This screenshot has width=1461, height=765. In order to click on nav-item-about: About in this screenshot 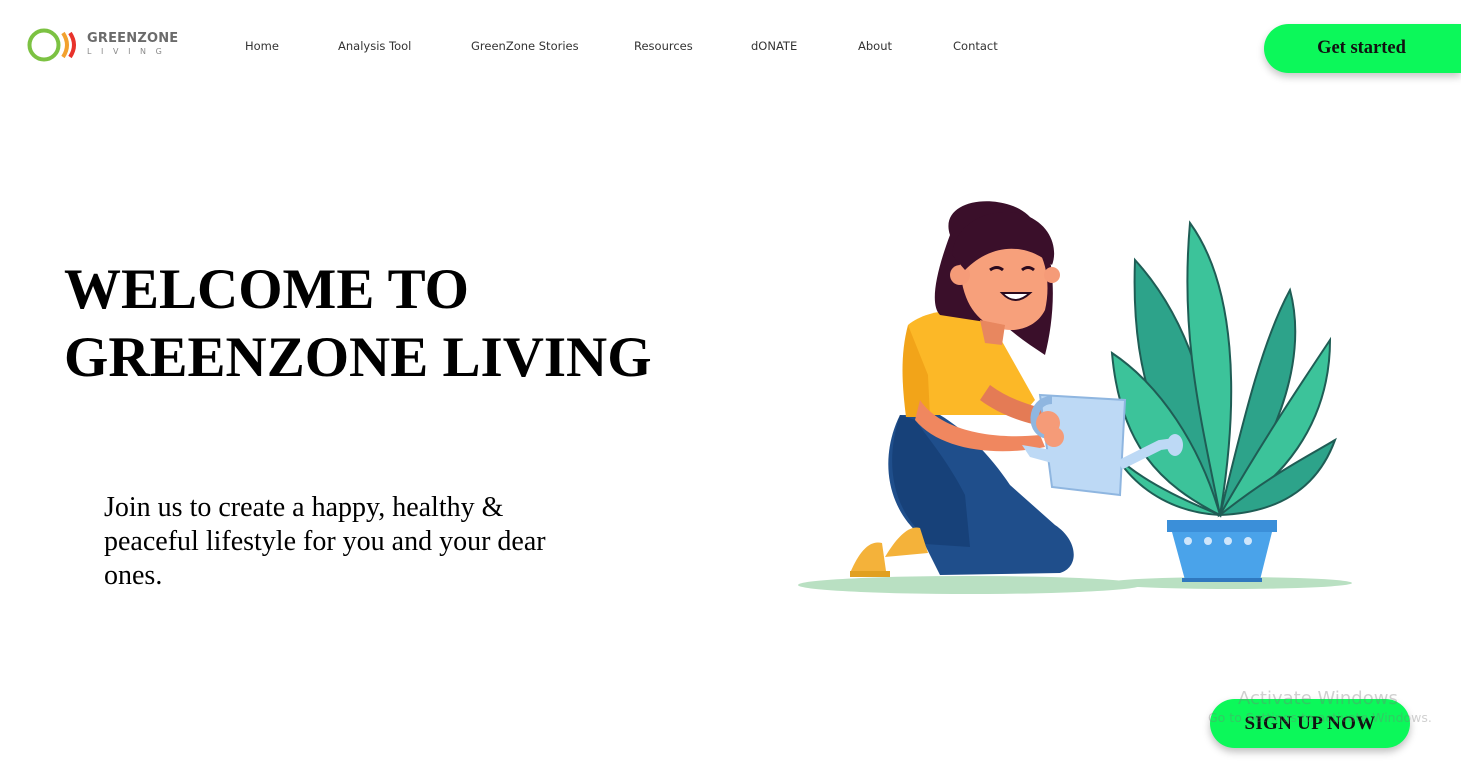, I will do `click(875, 46)`.